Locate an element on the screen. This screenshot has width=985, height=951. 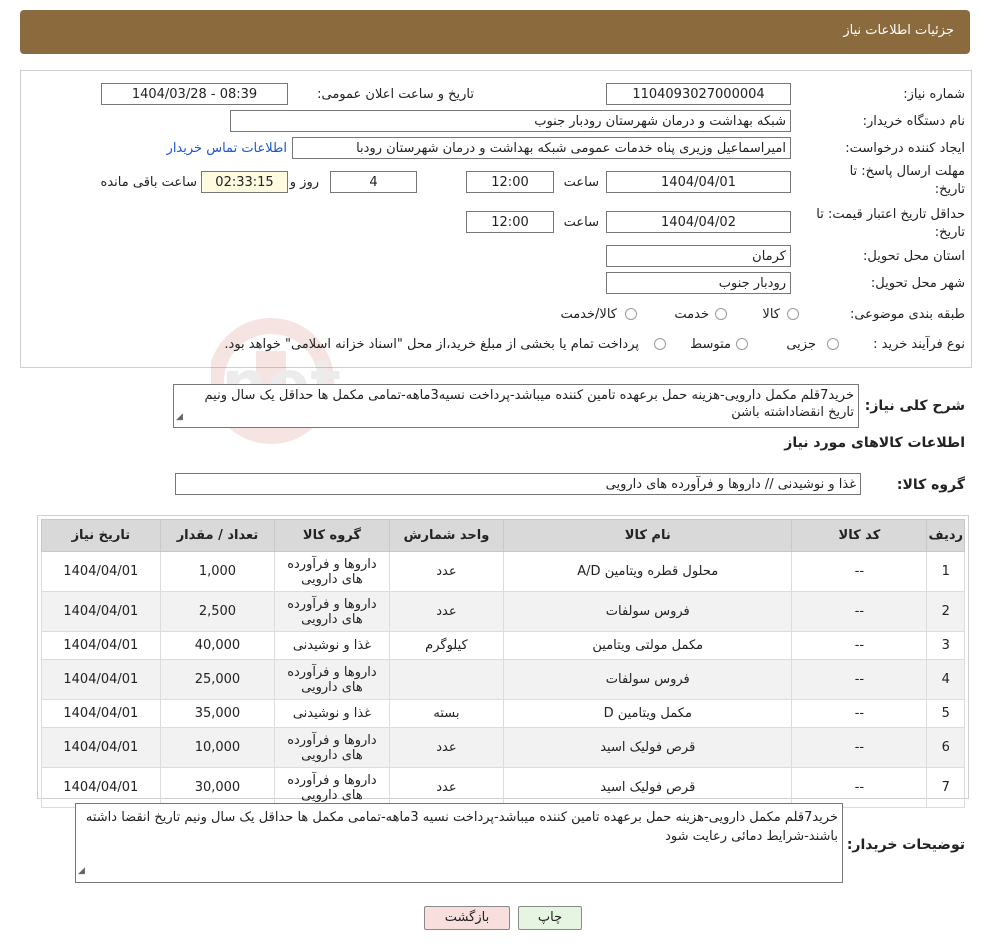
goods-group-label: گروه کالا: is located at coordinates (930, 485).